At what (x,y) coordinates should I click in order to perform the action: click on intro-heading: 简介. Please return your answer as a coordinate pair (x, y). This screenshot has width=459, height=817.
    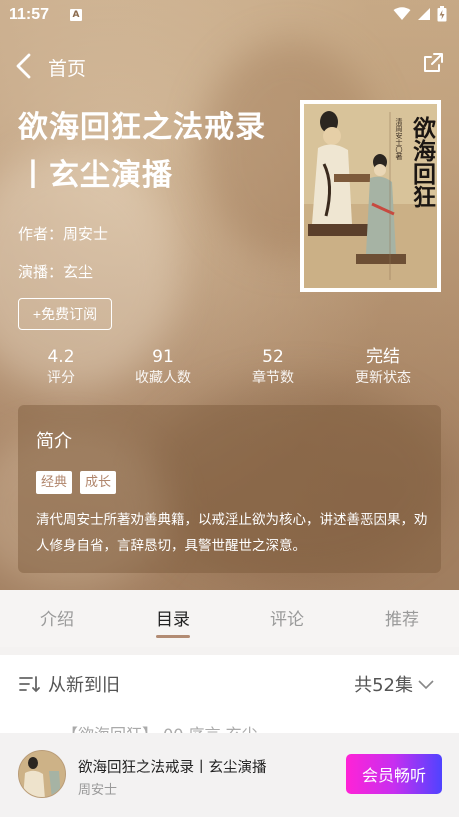
    Looking at the image, I should click on (54, 441).